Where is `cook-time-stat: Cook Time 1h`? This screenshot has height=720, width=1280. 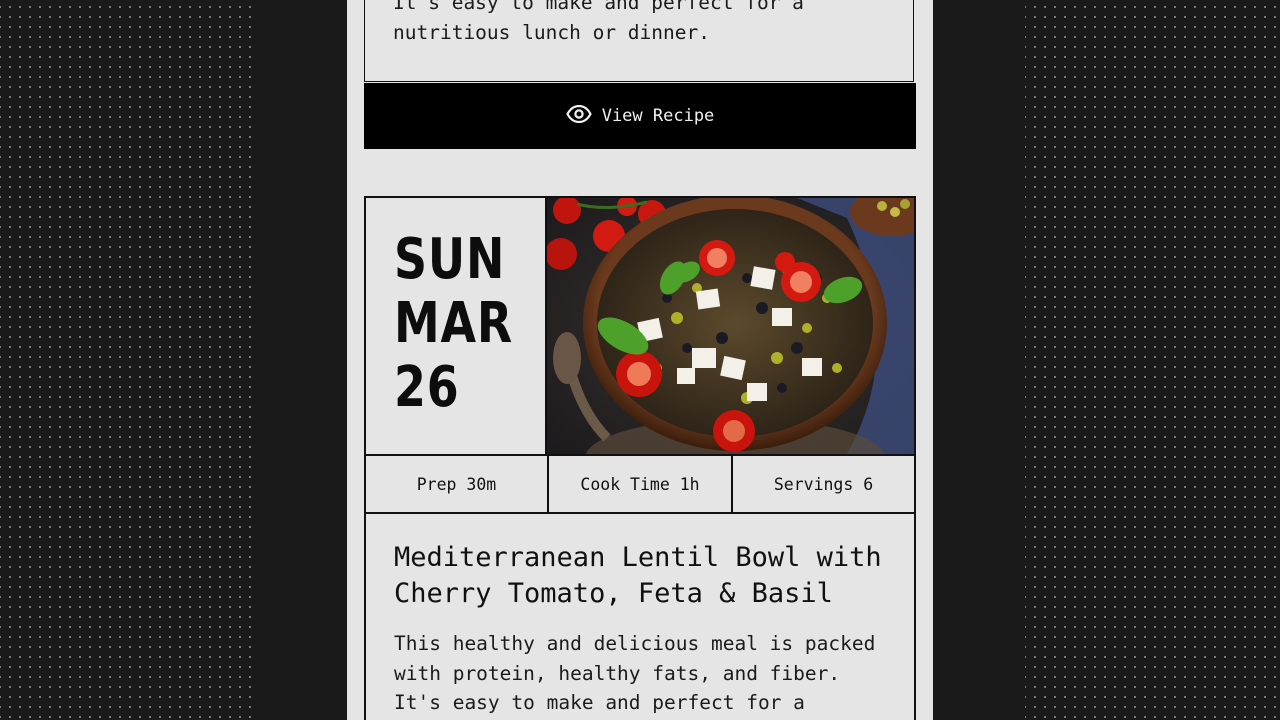 cook-time-stat: Cook Time 1h is located at coordinates (639, 484).